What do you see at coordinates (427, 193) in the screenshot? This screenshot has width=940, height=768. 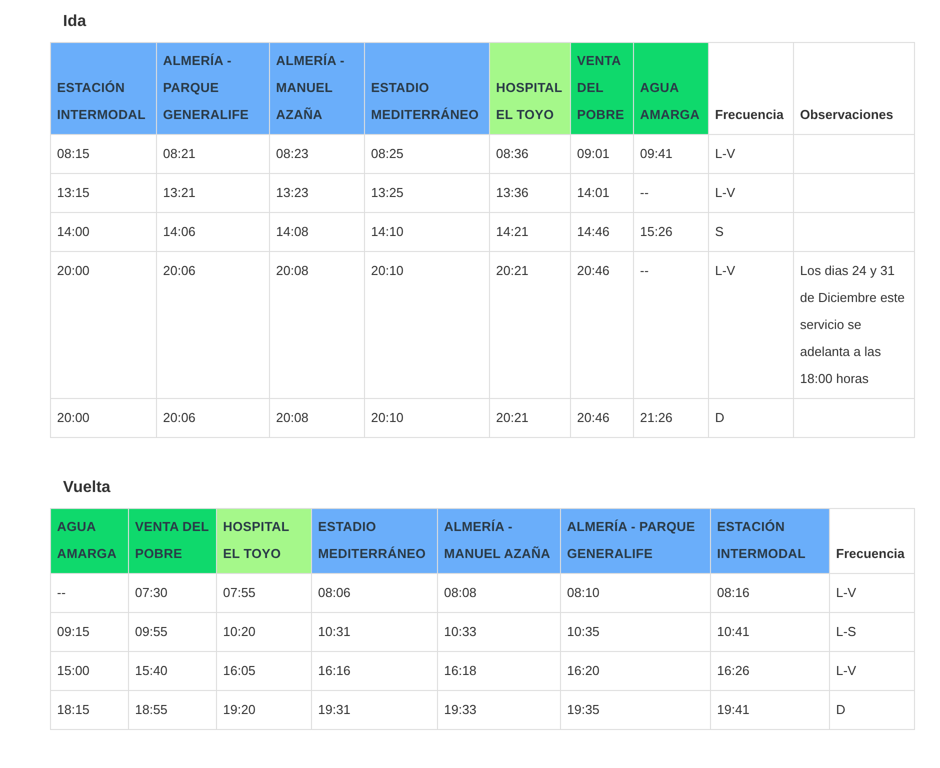 I see `table-cell: 13:25` at bounding box center [427, 193].